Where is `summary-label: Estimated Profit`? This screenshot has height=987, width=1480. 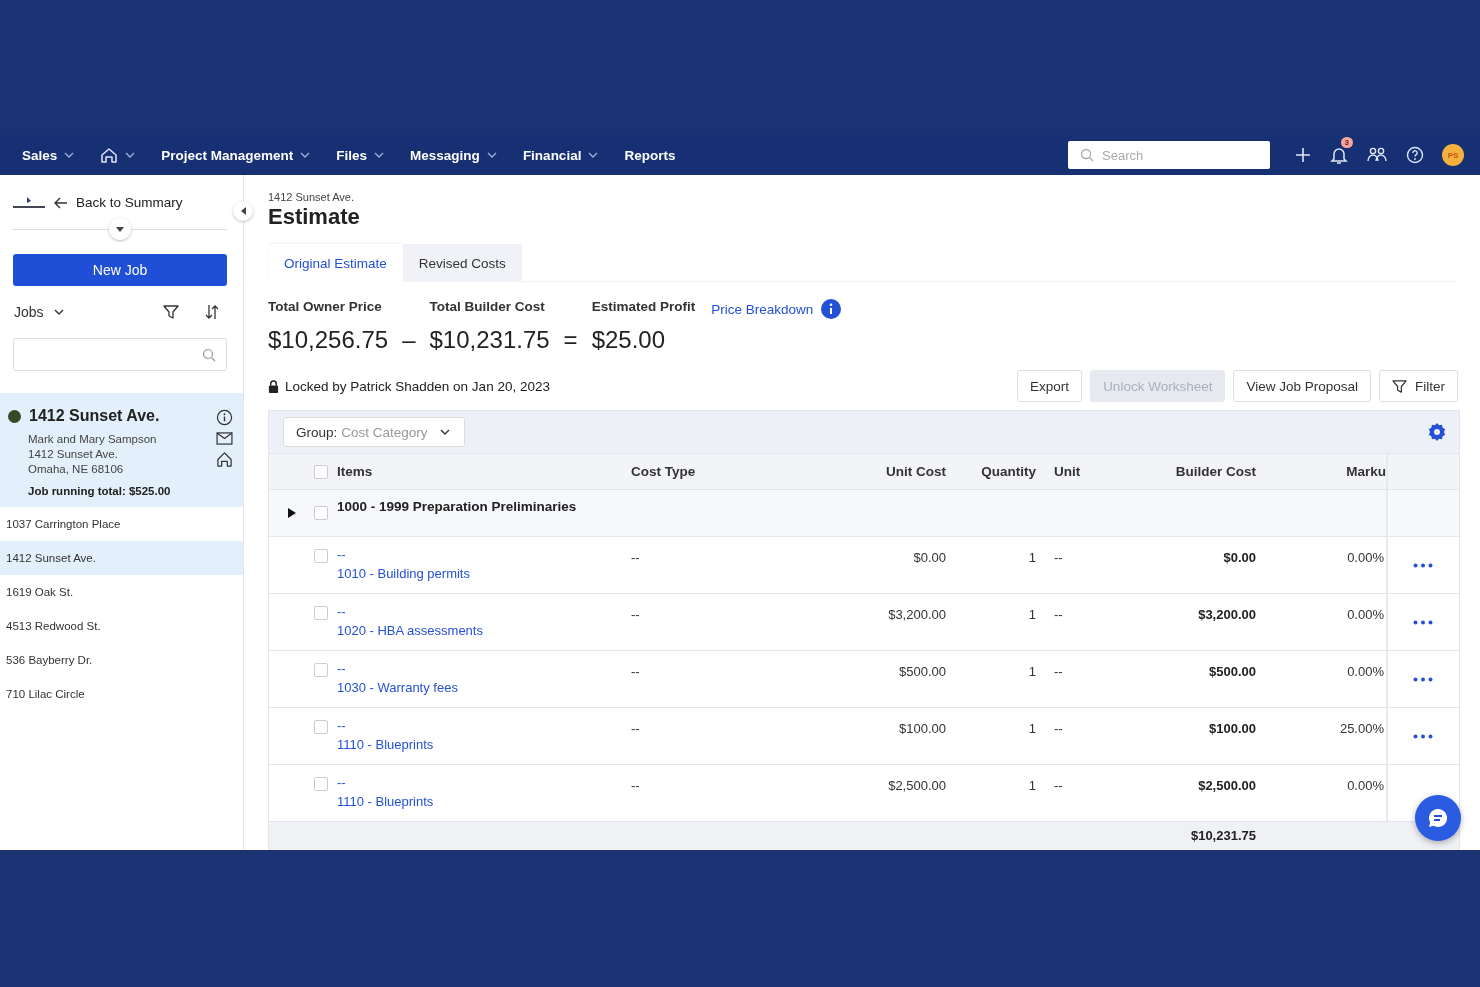
summary-label: Estimated Profit is located at coordinates (643, 306).